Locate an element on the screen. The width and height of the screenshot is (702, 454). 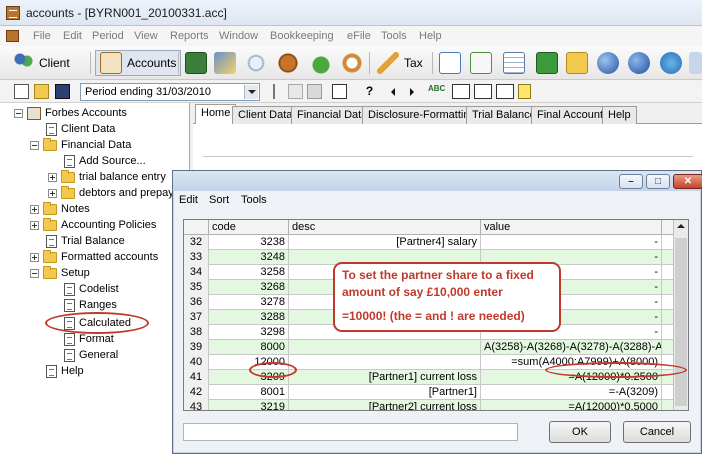
open-file-icon is located at coordinates (41, 91).